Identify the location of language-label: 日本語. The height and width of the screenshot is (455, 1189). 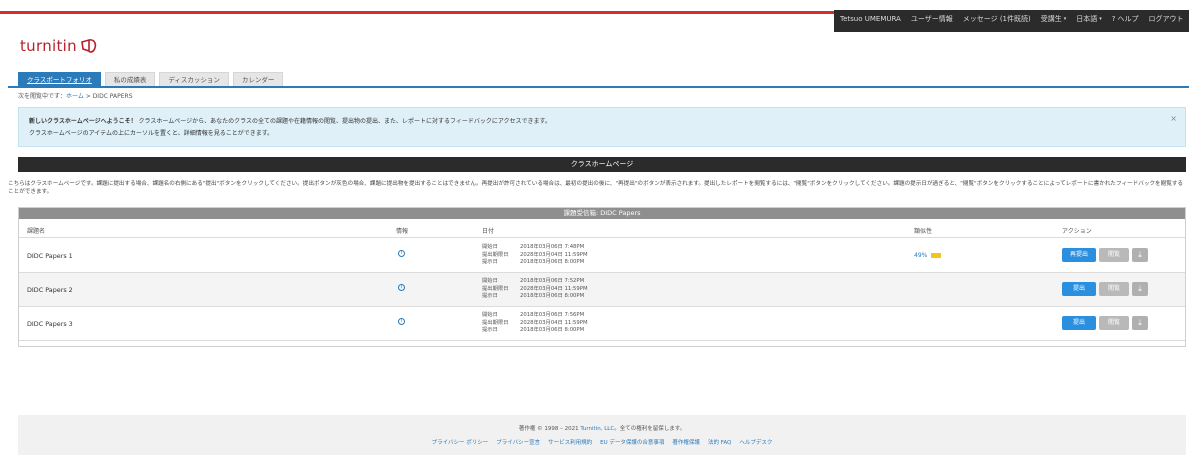
(1087, 19).